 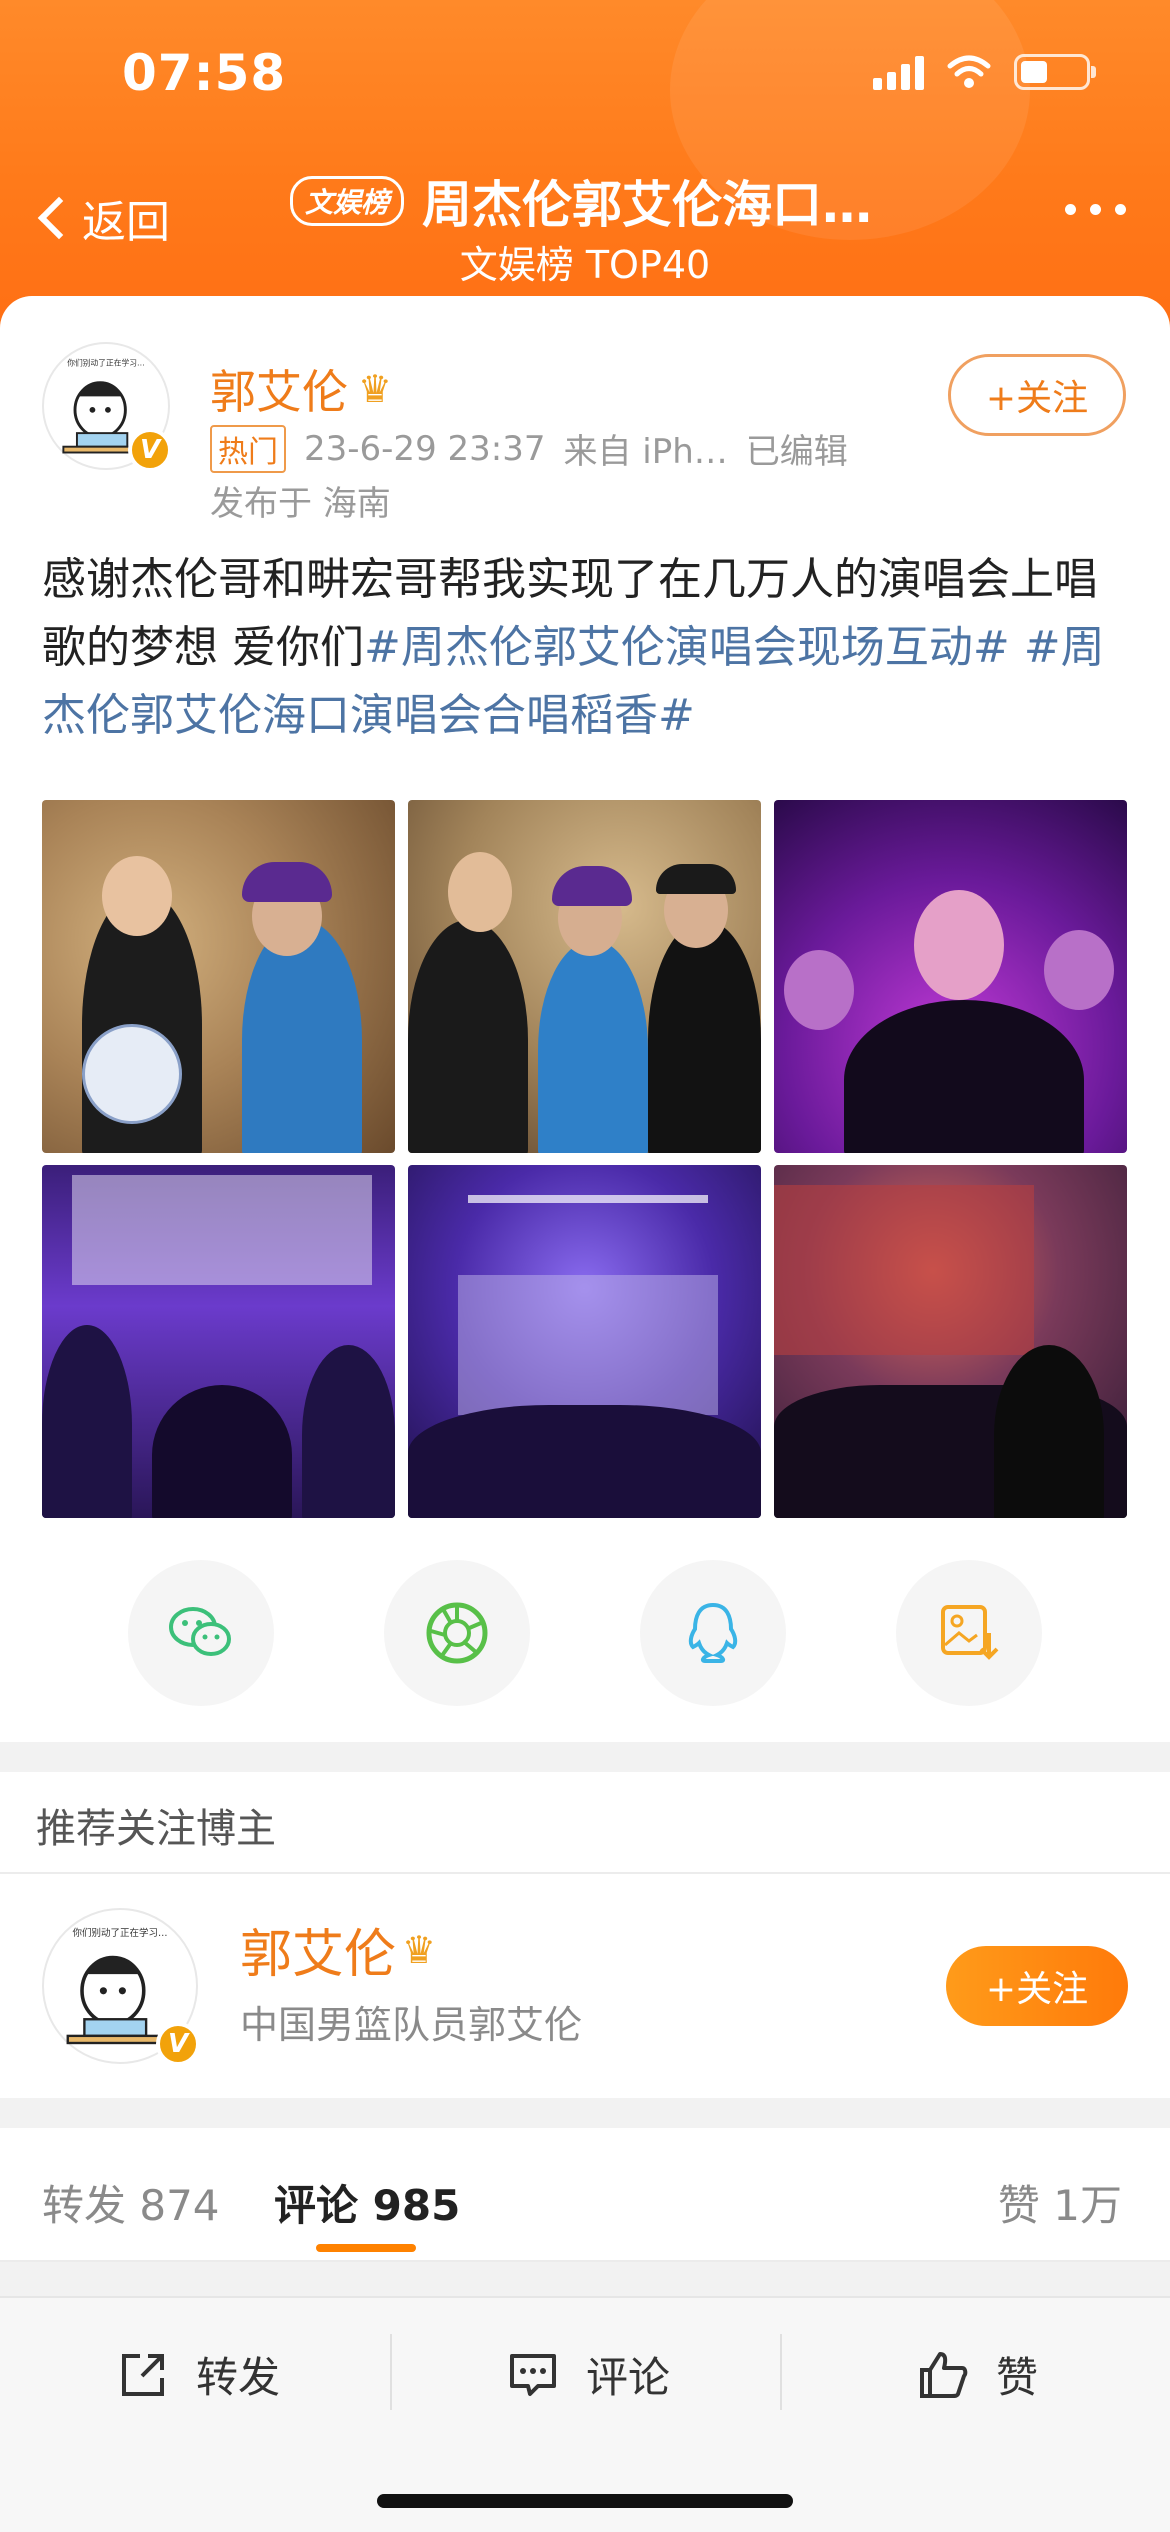 I want to click on share-wechat-button, so click(x=201, y=1633).